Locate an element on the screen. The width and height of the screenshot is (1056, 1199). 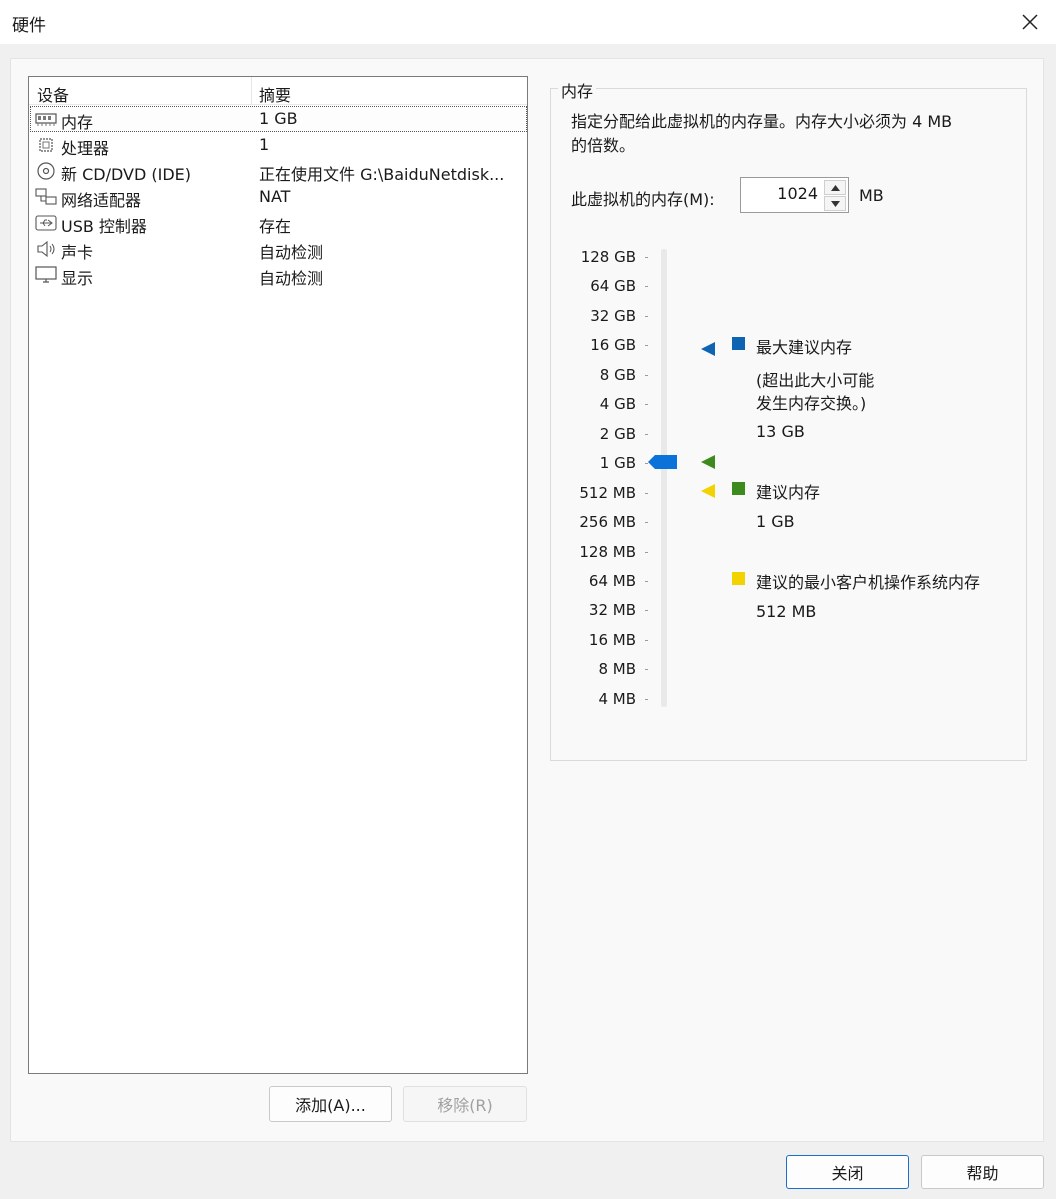
speaker-icon is located at coordinates (46, 249).